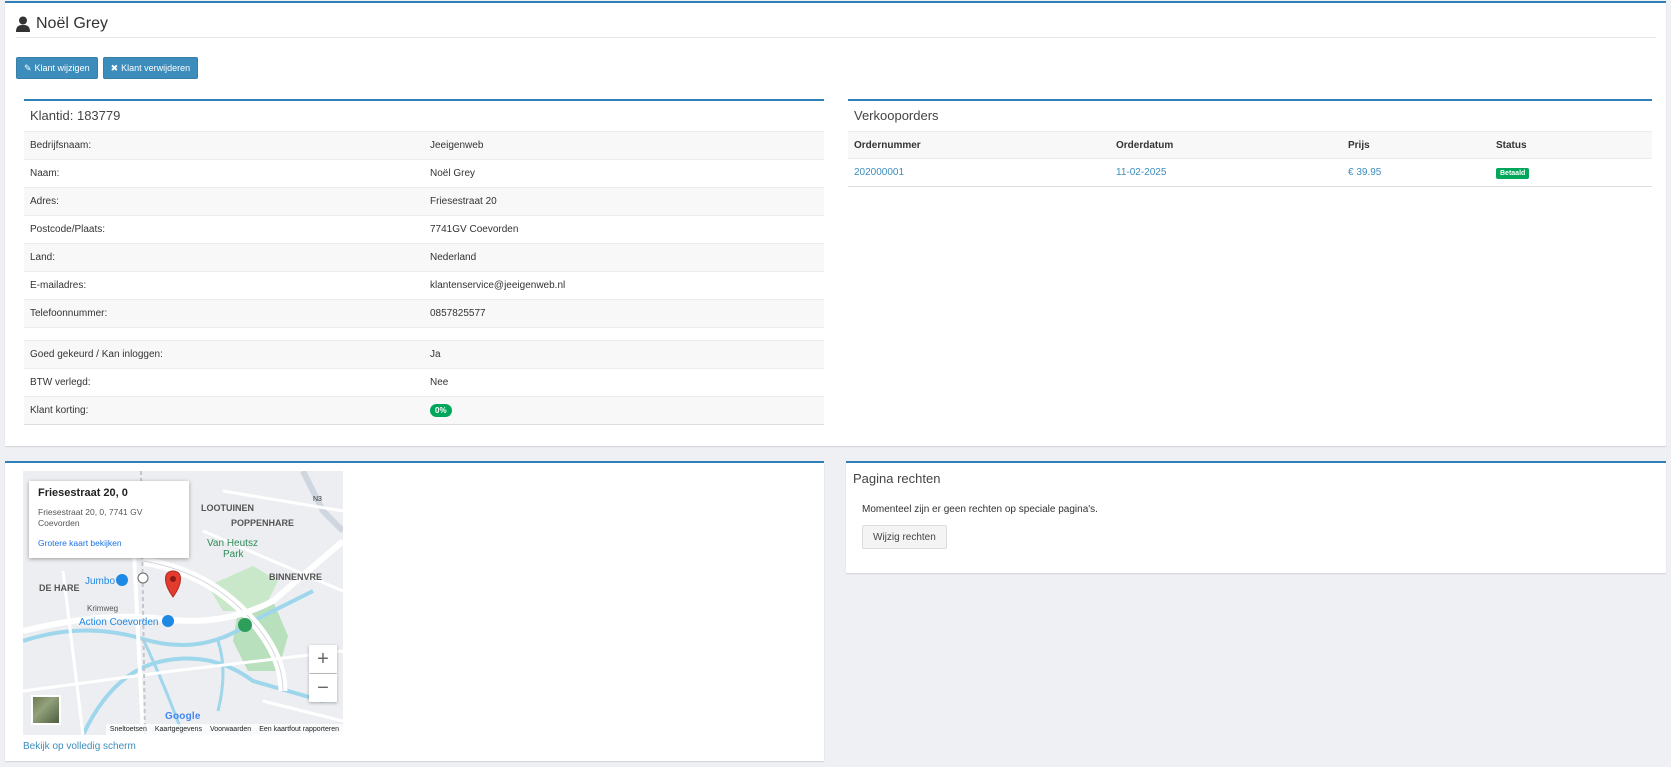  Describe the element at coordinates (896, 115) in the screenshot. I see `orders-title: Verkooporders` at that location.